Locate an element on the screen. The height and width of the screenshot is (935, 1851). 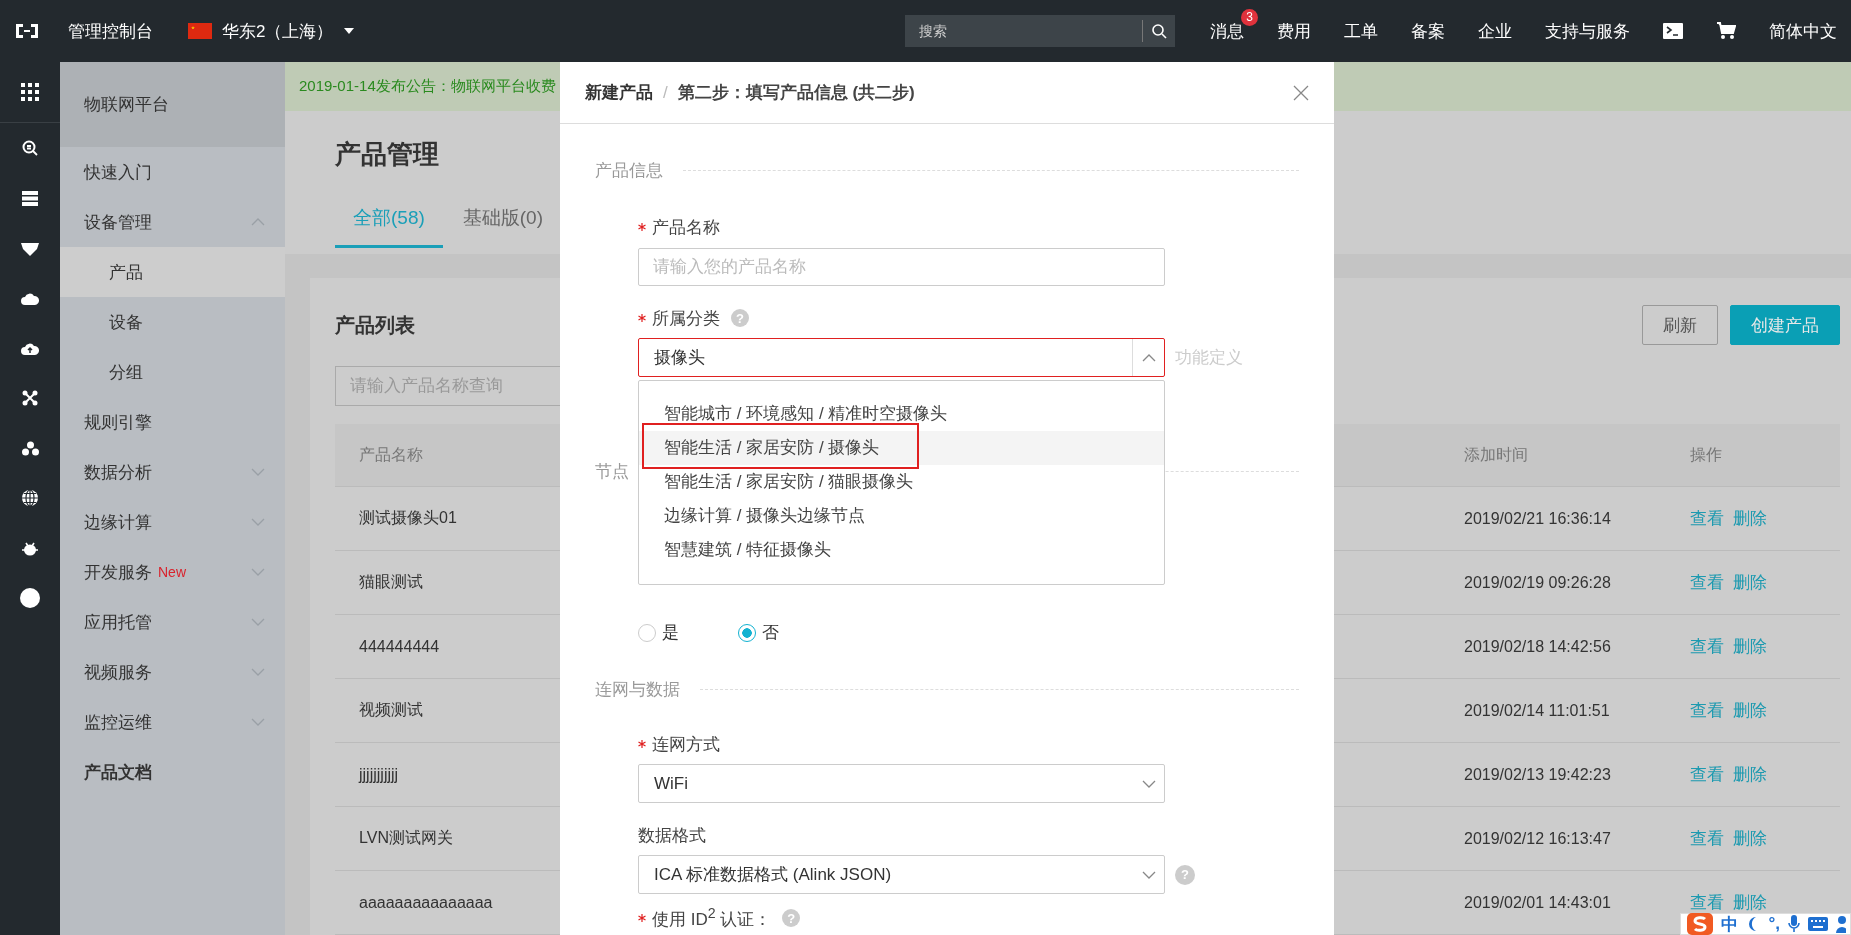
dialog-title: 第二步：填写产品信息 (共二步) is located at coordinates (796, 93).